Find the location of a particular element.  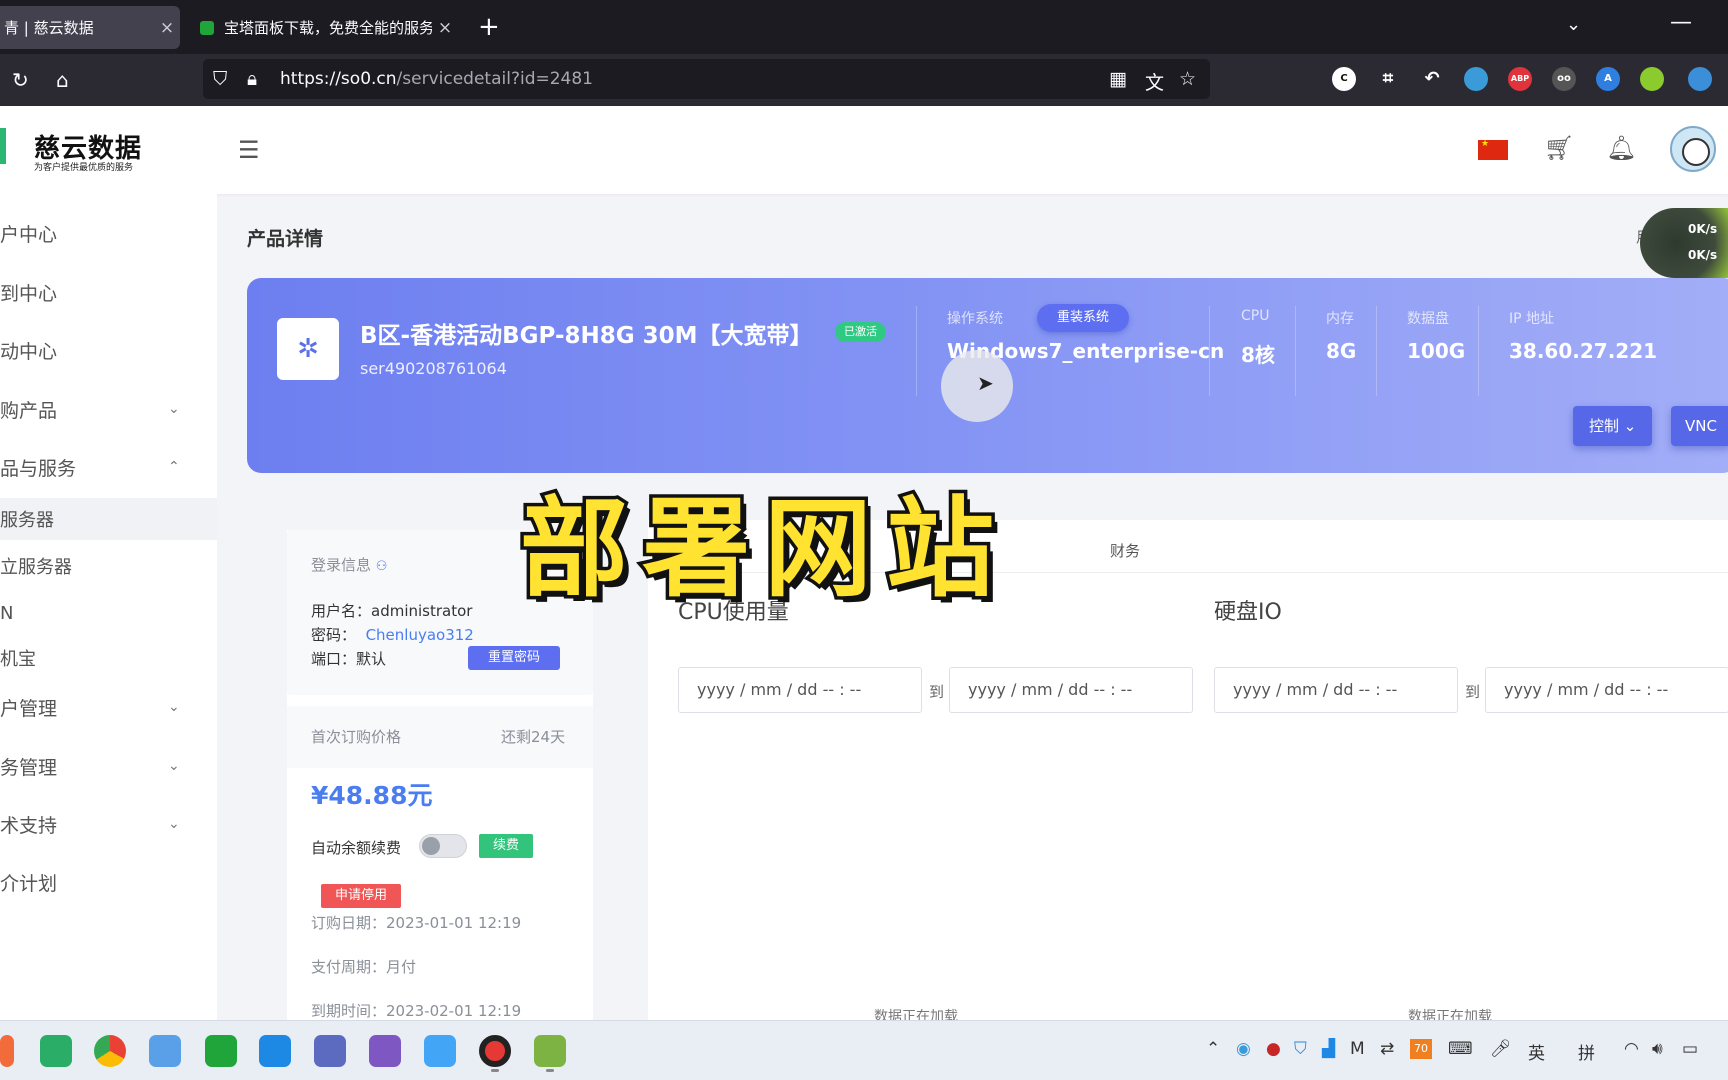

auto-renew-toggle is located at coordinates (443, 846).